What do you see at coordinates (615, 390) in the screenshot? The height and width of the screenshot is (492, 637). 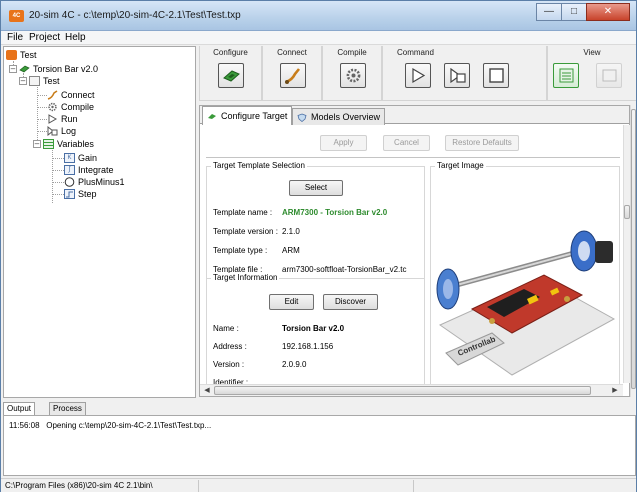 I see `scroll-right-icon: ▶` at bounding box center [615, 390].